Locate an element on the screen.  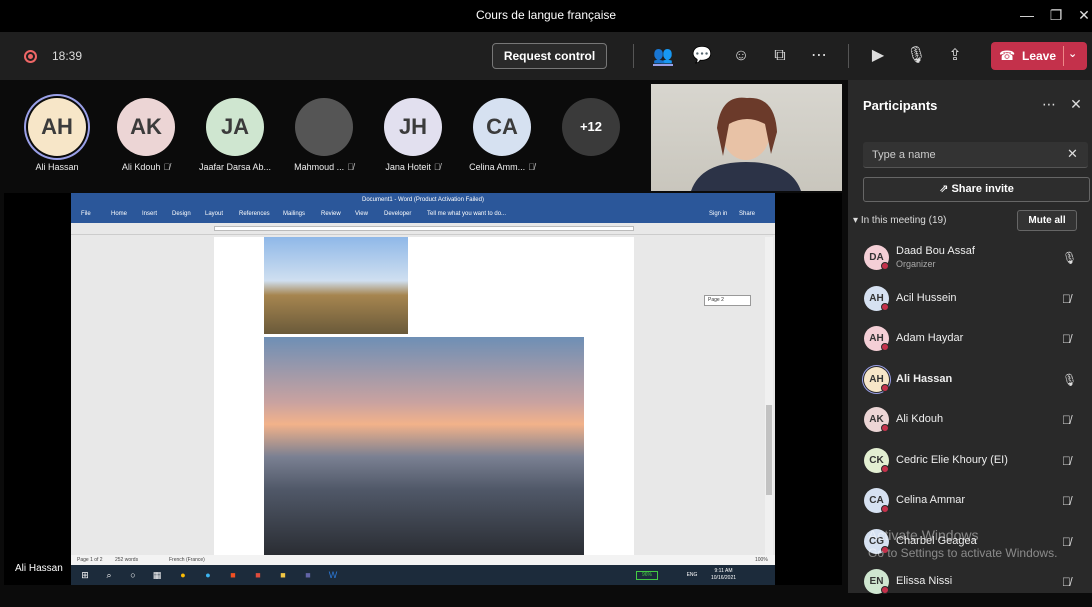
participant-avatar: AK is located at coordinates (876, 419).